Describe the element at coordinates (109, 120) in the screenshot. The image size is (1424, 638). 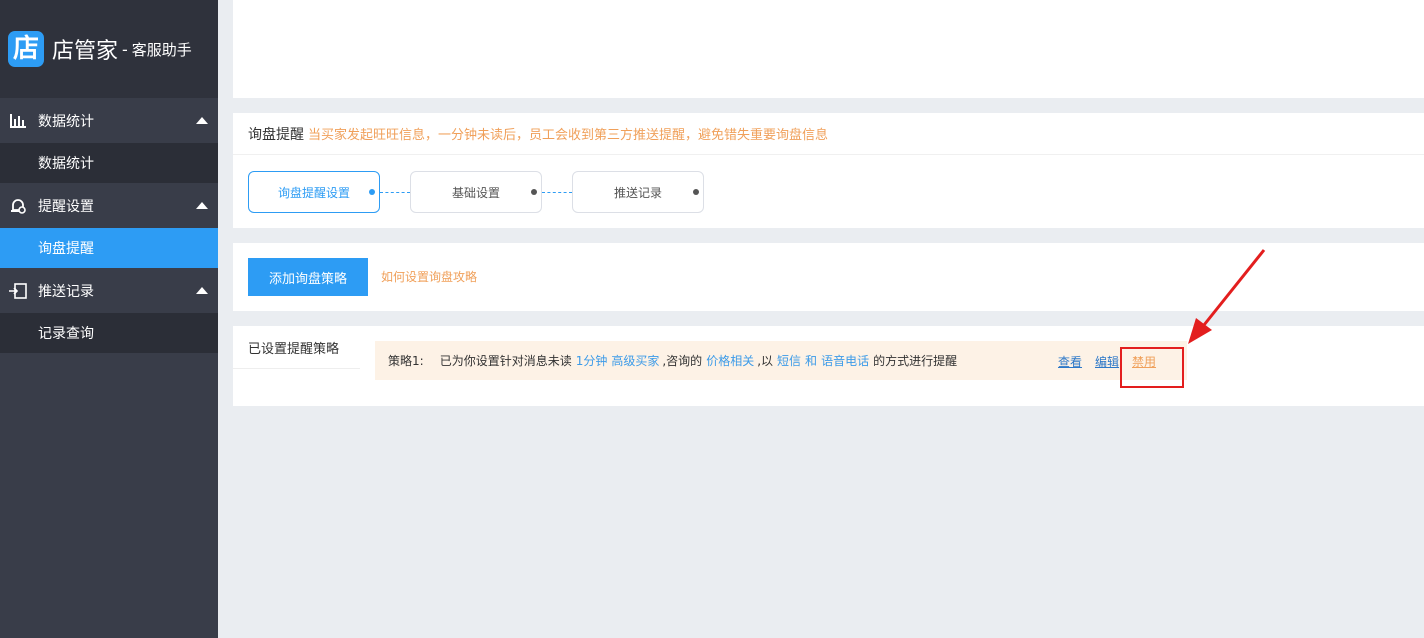
I see `sidebar-group-data-stats: 数据统计` at that location.